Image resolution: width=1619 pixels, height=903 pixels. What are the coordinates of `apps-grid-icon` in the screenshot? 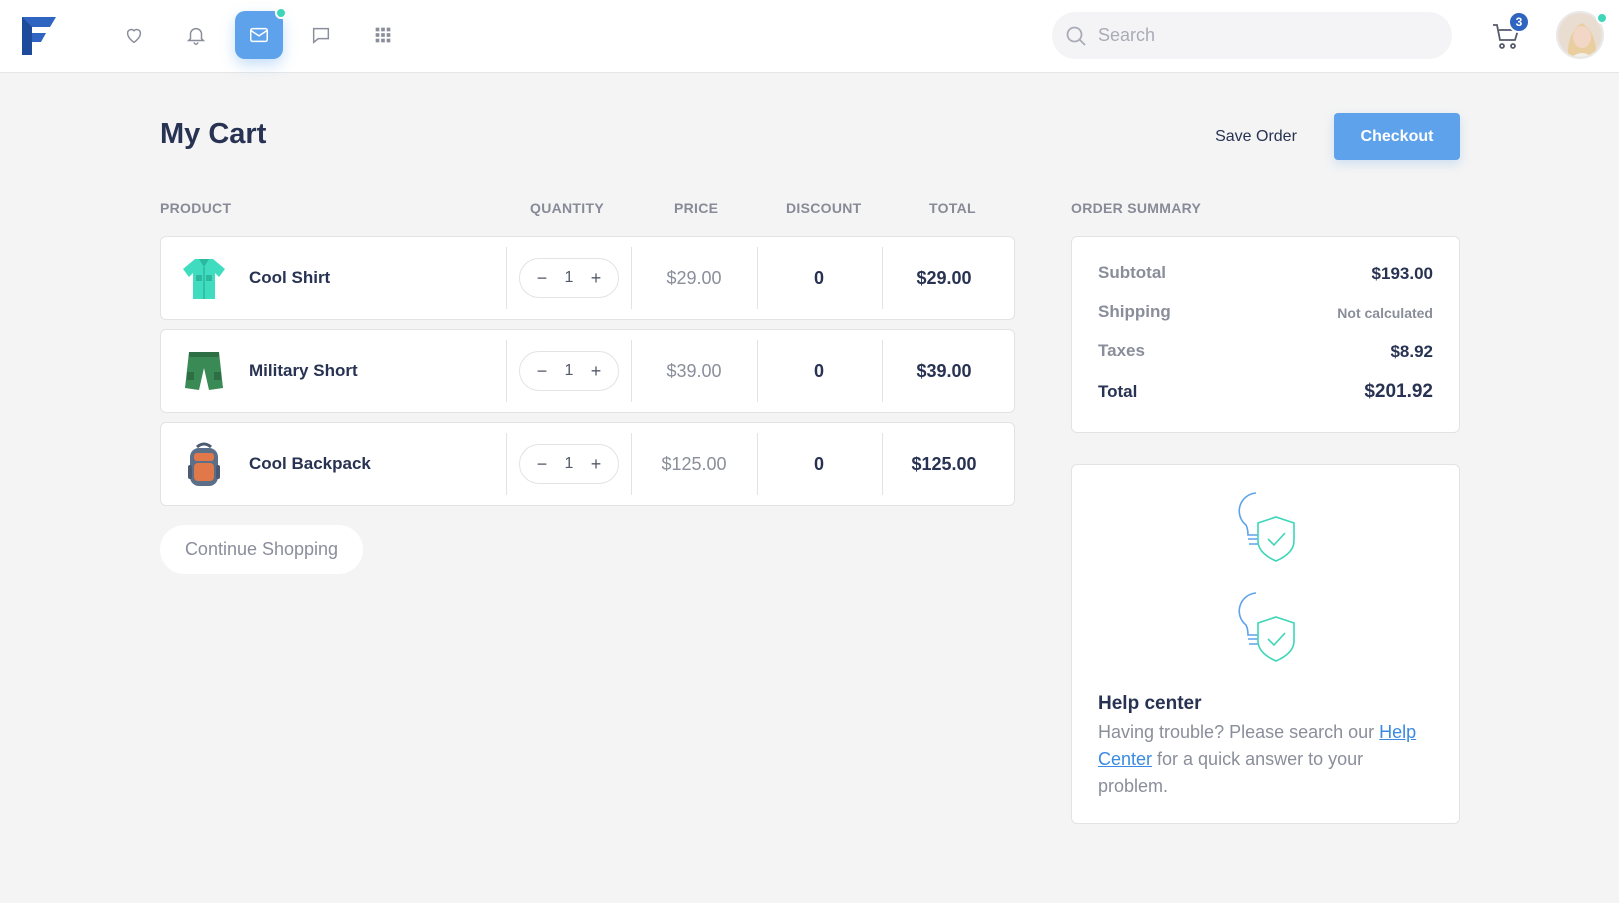 It's located at (383, 35).